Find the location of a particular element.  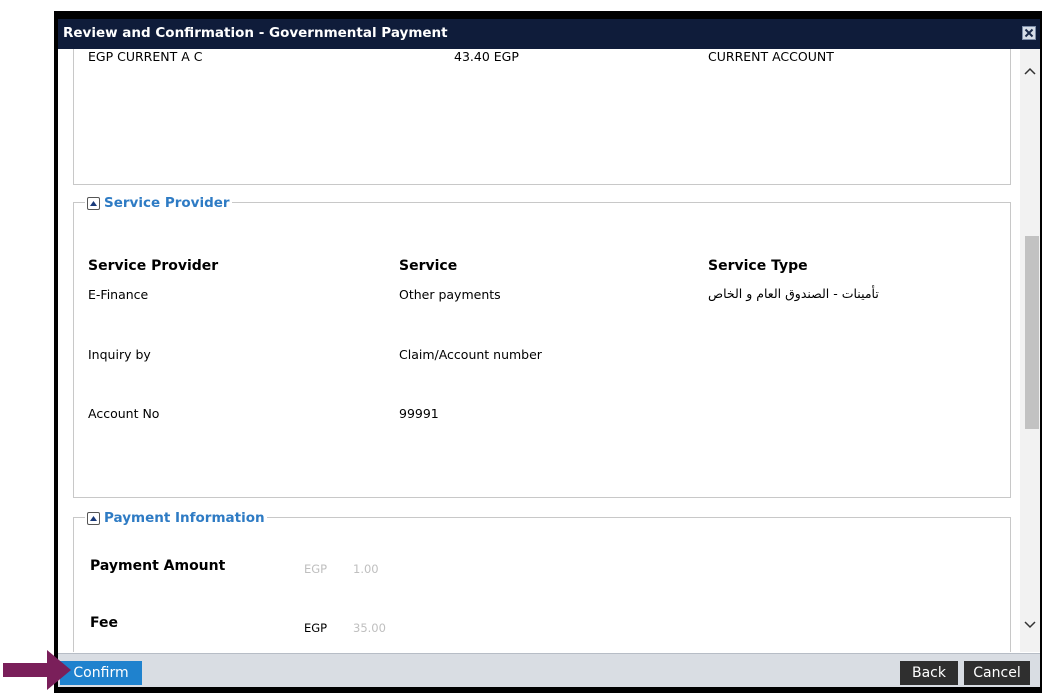

account-name: EGP CURRENT A C is located at coordinates (145, 56).